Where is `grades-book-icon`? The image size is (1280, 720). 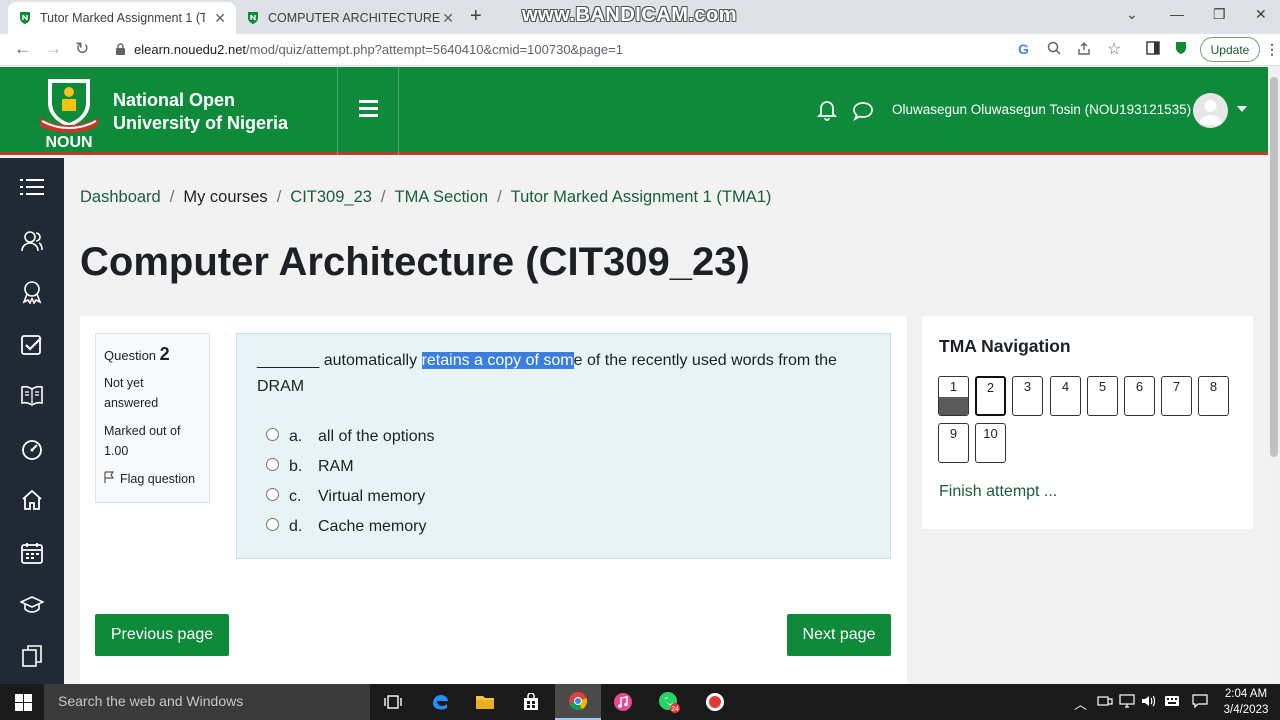
grades-book-icon is located at coordinates (32, 395).